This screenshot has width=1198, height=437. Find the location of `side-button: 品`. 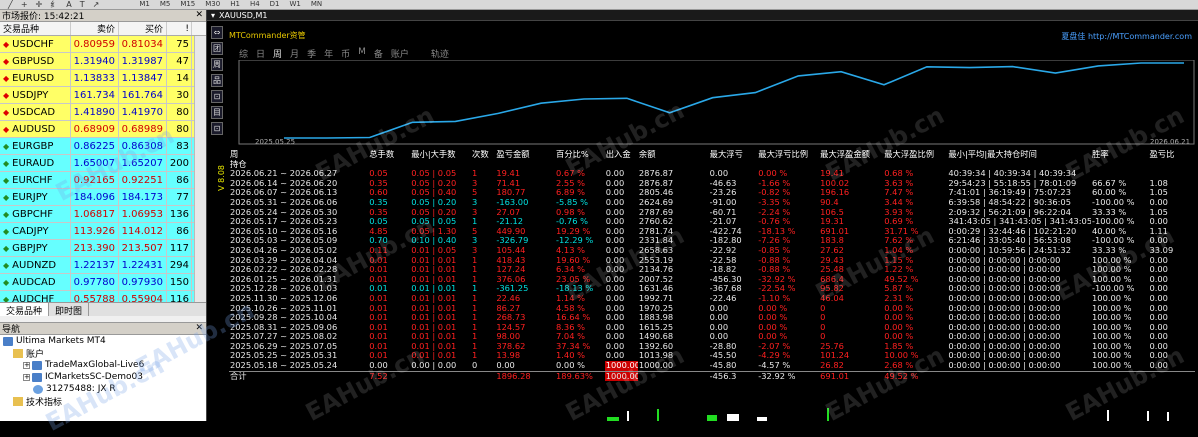

side-button: 品 is located at coordinates (217, 80).